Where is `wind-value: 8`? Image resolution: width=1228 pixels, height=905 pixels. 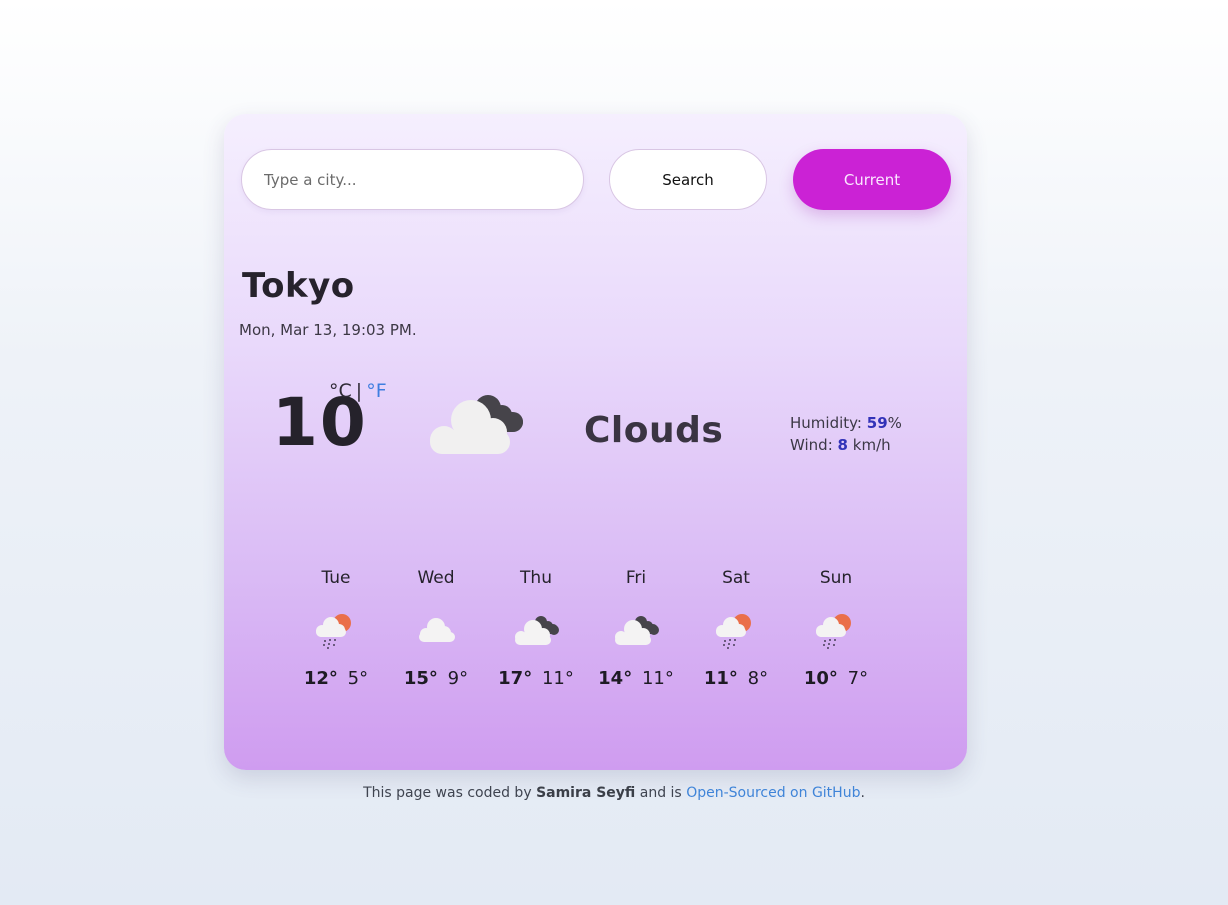
wind-value: 8 is located at coordinates (842, 445).